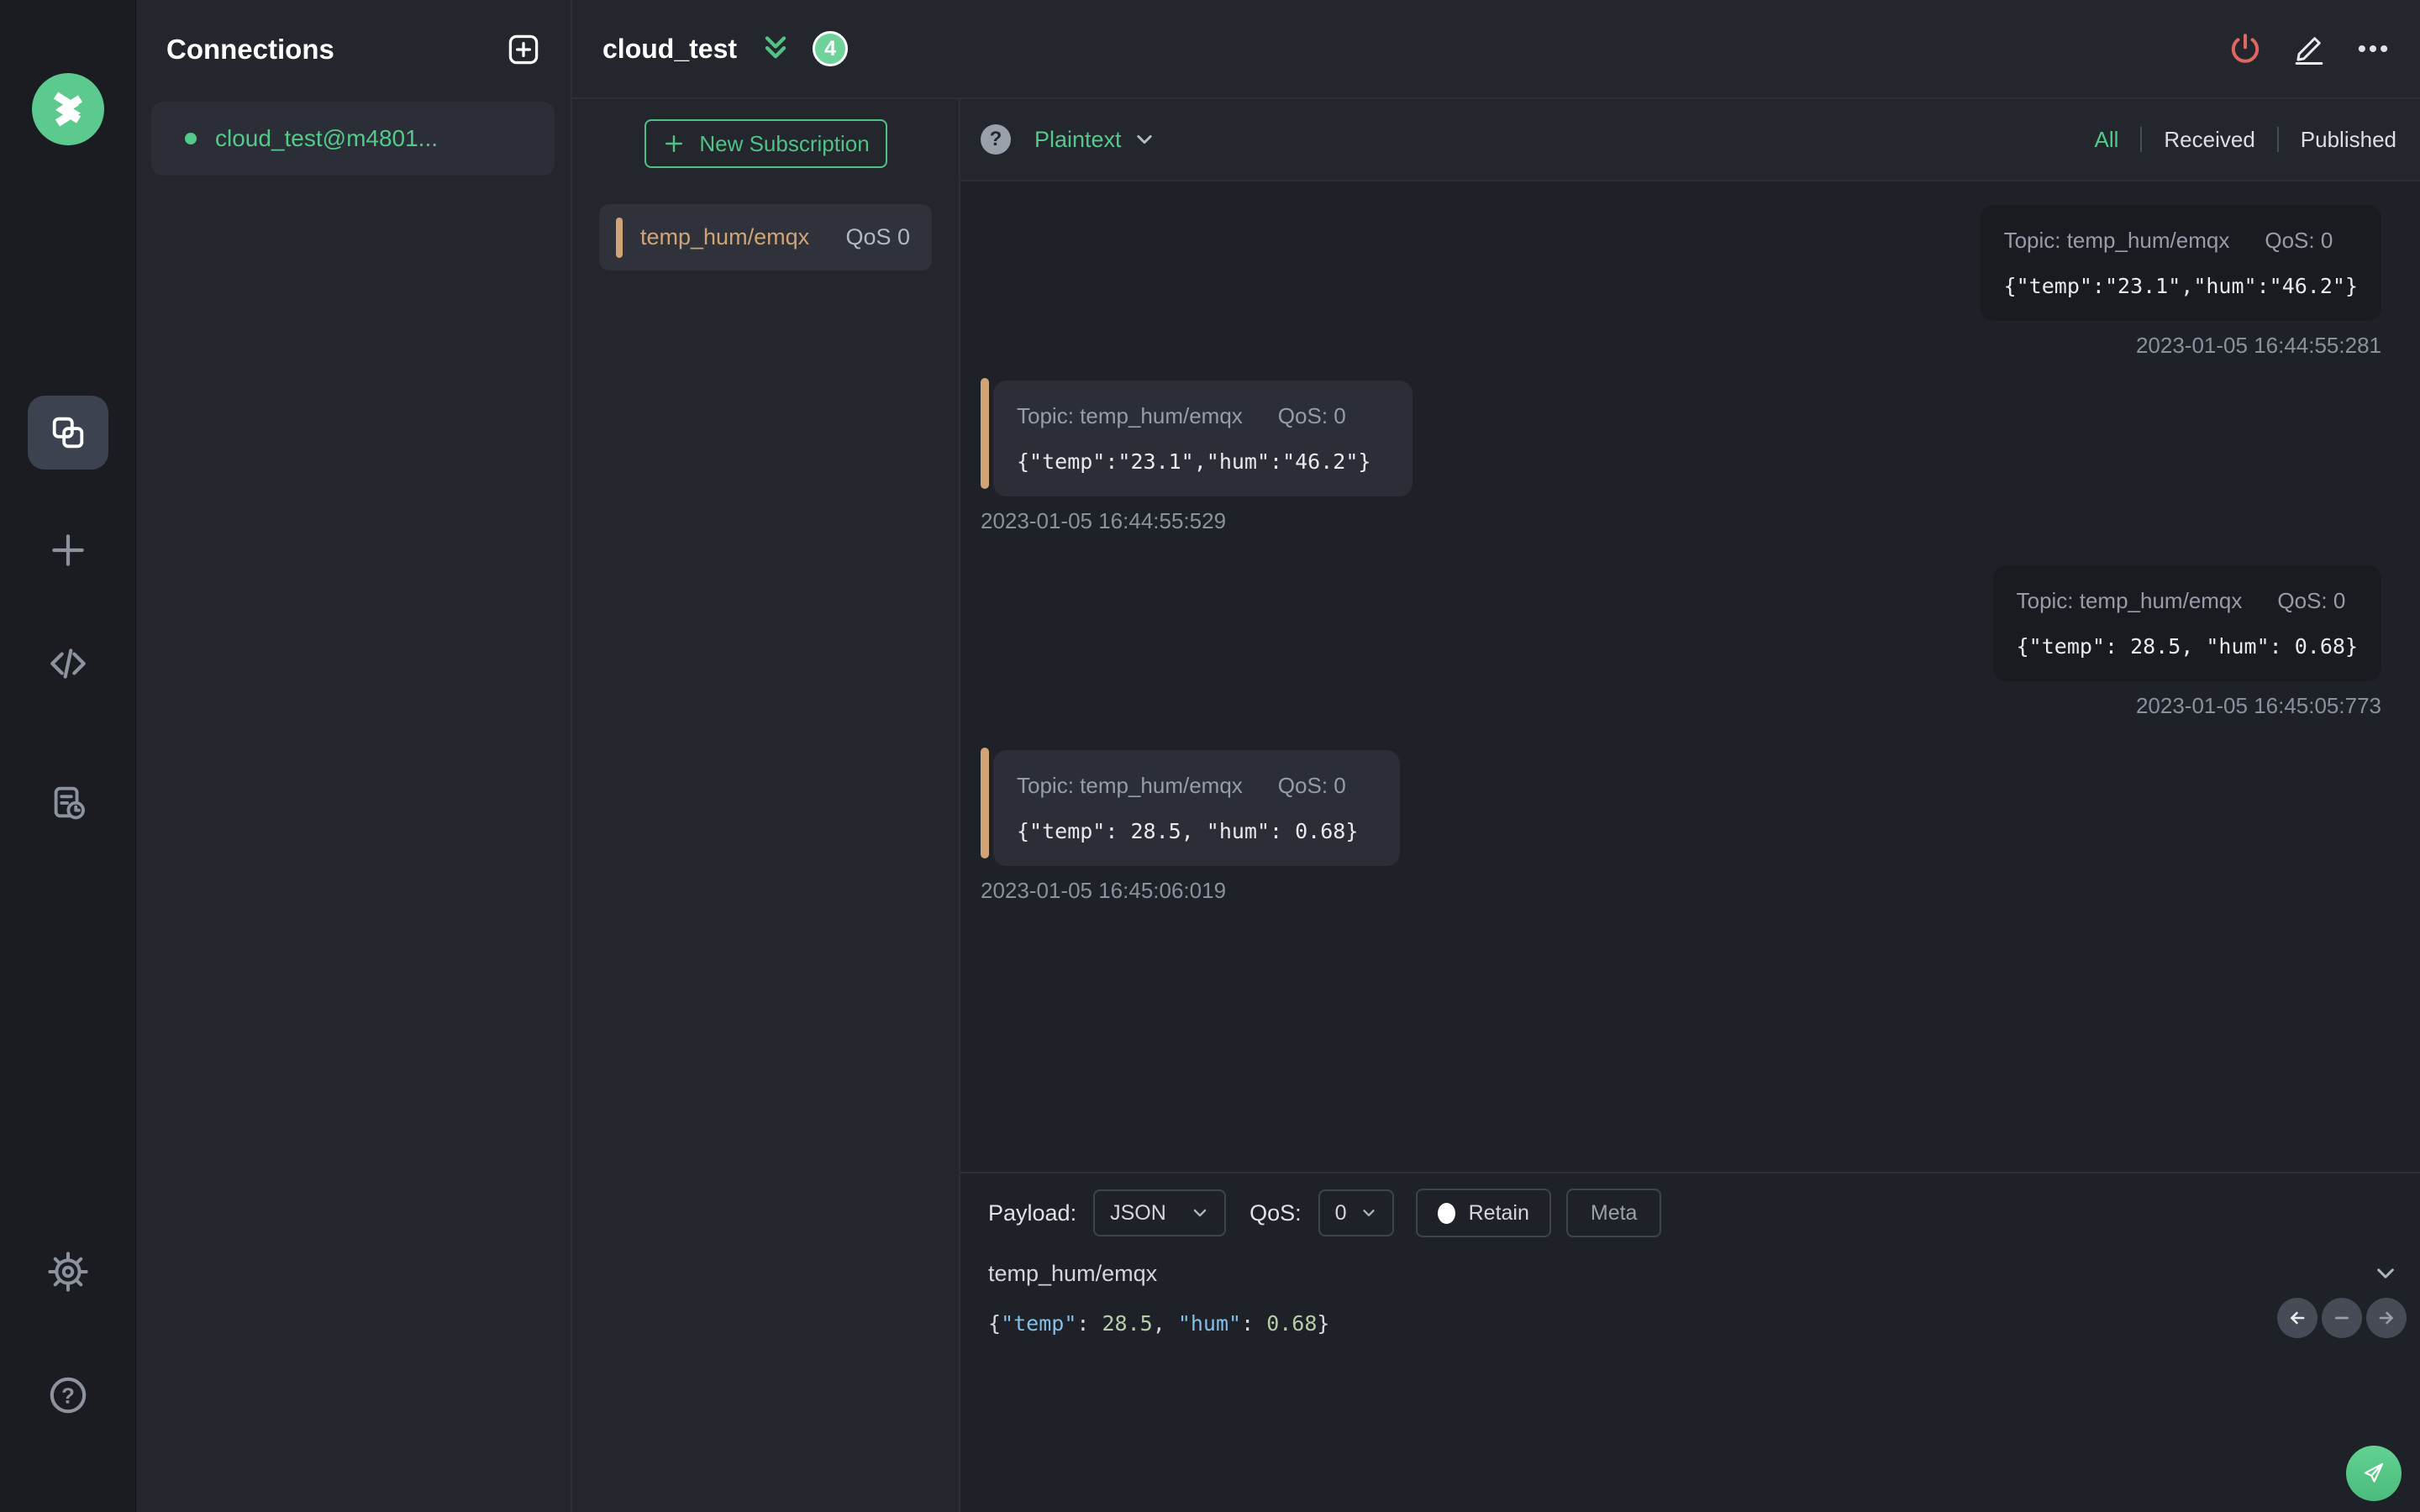 The image size is (2420, 1512). What do you see at coordinates (1209, 1323) in the screenshot?
I see `editor-token: "hum"` at bounding box center [1209, 1323].